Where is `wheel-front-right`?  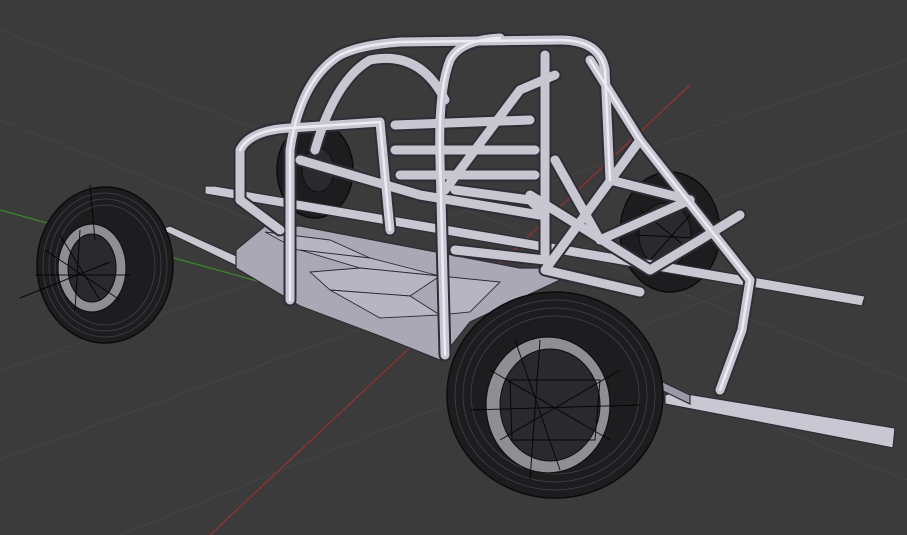 wheel-front-right is located at coordinates (555, 395).